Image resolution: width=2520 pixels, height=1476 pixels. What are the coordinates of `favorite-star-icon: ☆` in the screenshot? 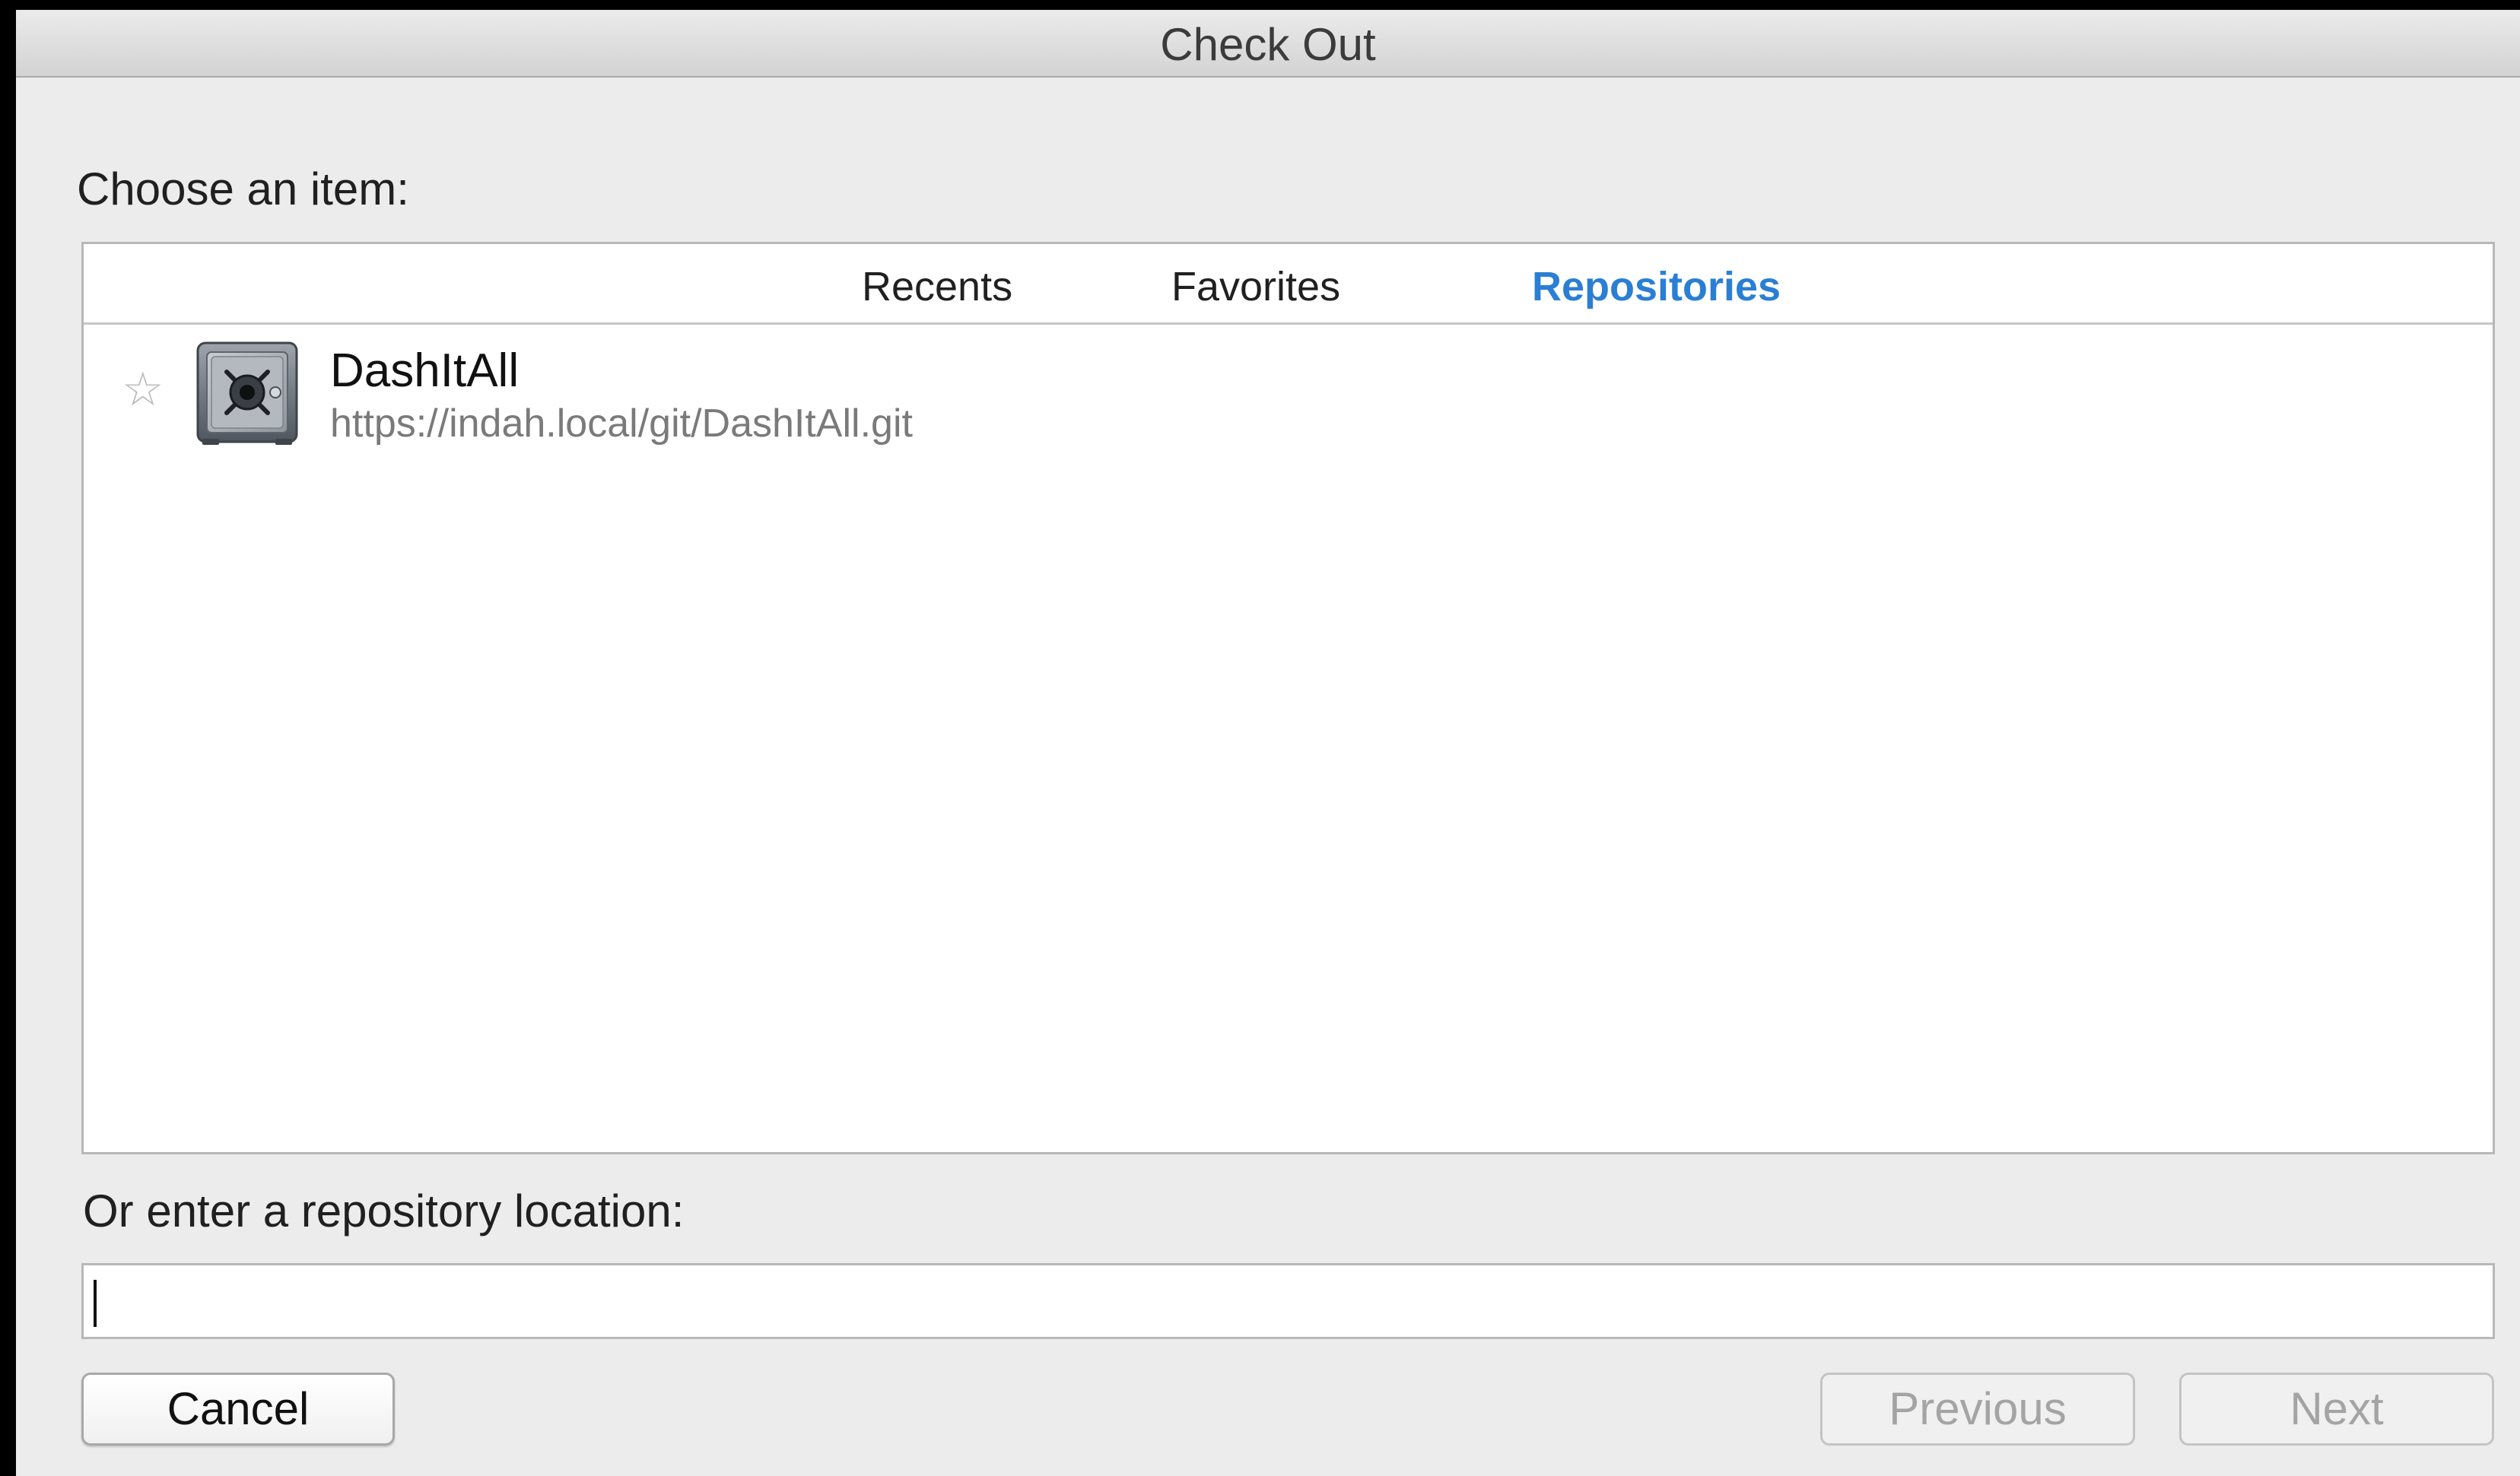 It's located at (143, 390).